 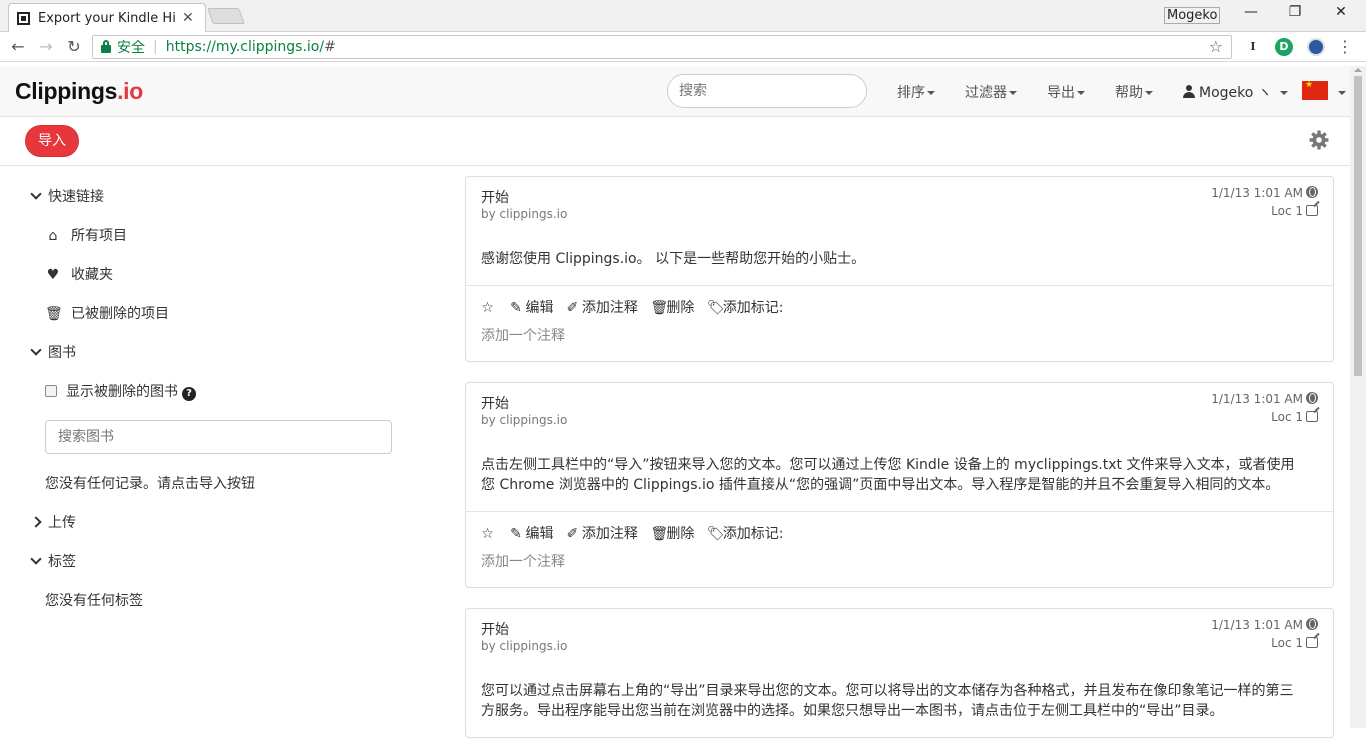 What do you see at coordinates (609, 308) in the screenshot?
I see `add-note-label: 添加注释` at bounding box center [609, 308].